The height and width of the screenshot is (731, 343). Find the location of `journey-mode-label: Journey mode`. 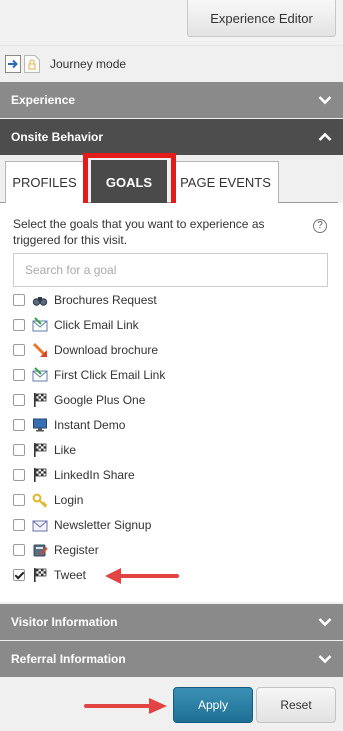

journey-mode-label: Journey mode is located at coordinates (88, 63).